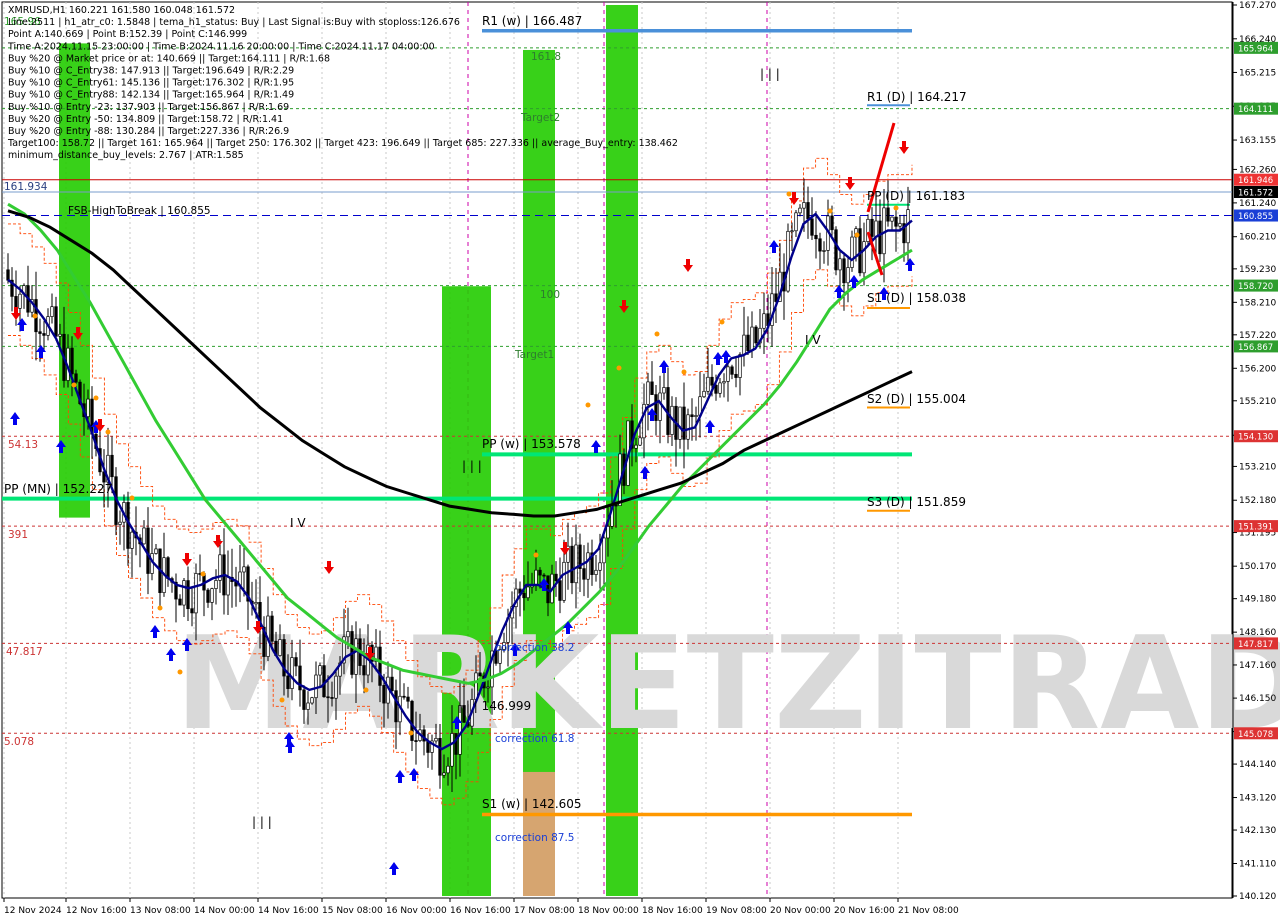 Image resolution: width=1280 pixels, height=924 pixels. Describe the element at coordinates (224, 911) in the screenshot. I see `x-tick-label: 14 Nov 00:00` at that location.